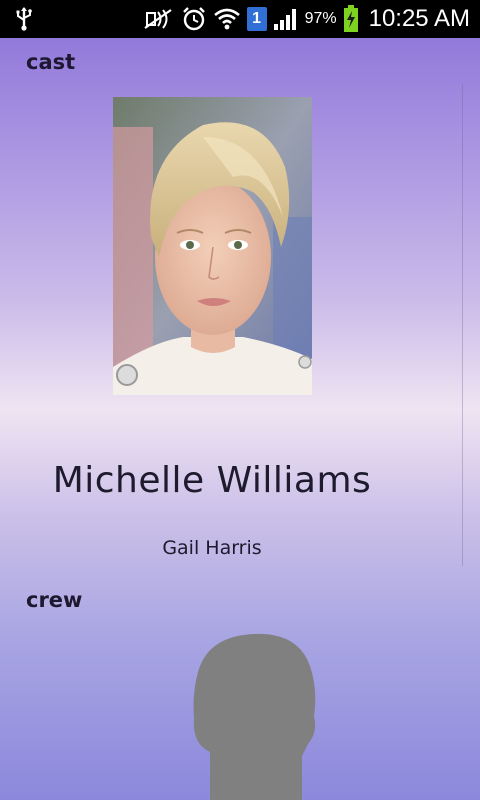 The height and width of the screenshot is (800, 480). Describe the element at coordinates (419, 18) in the screenshot. I see `clock: 10:25 AM` at that location.